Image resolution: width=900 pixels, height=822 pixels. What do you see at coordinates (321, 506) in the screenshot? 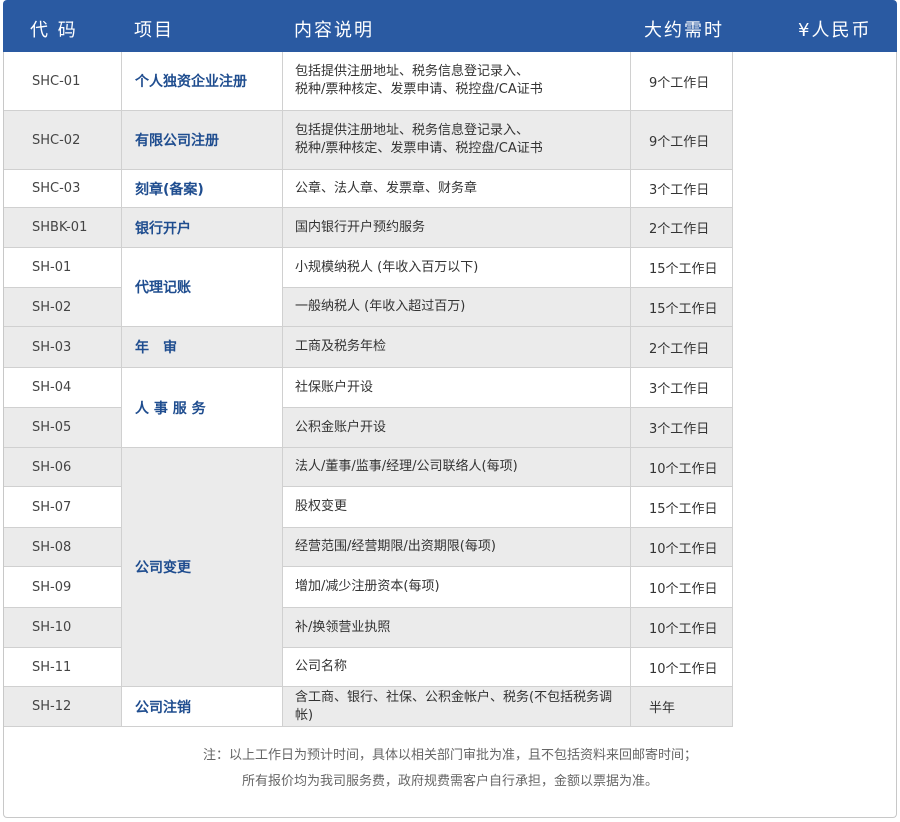
I see `row-desc-text: 股权变更` at bounding box center [321, 506].